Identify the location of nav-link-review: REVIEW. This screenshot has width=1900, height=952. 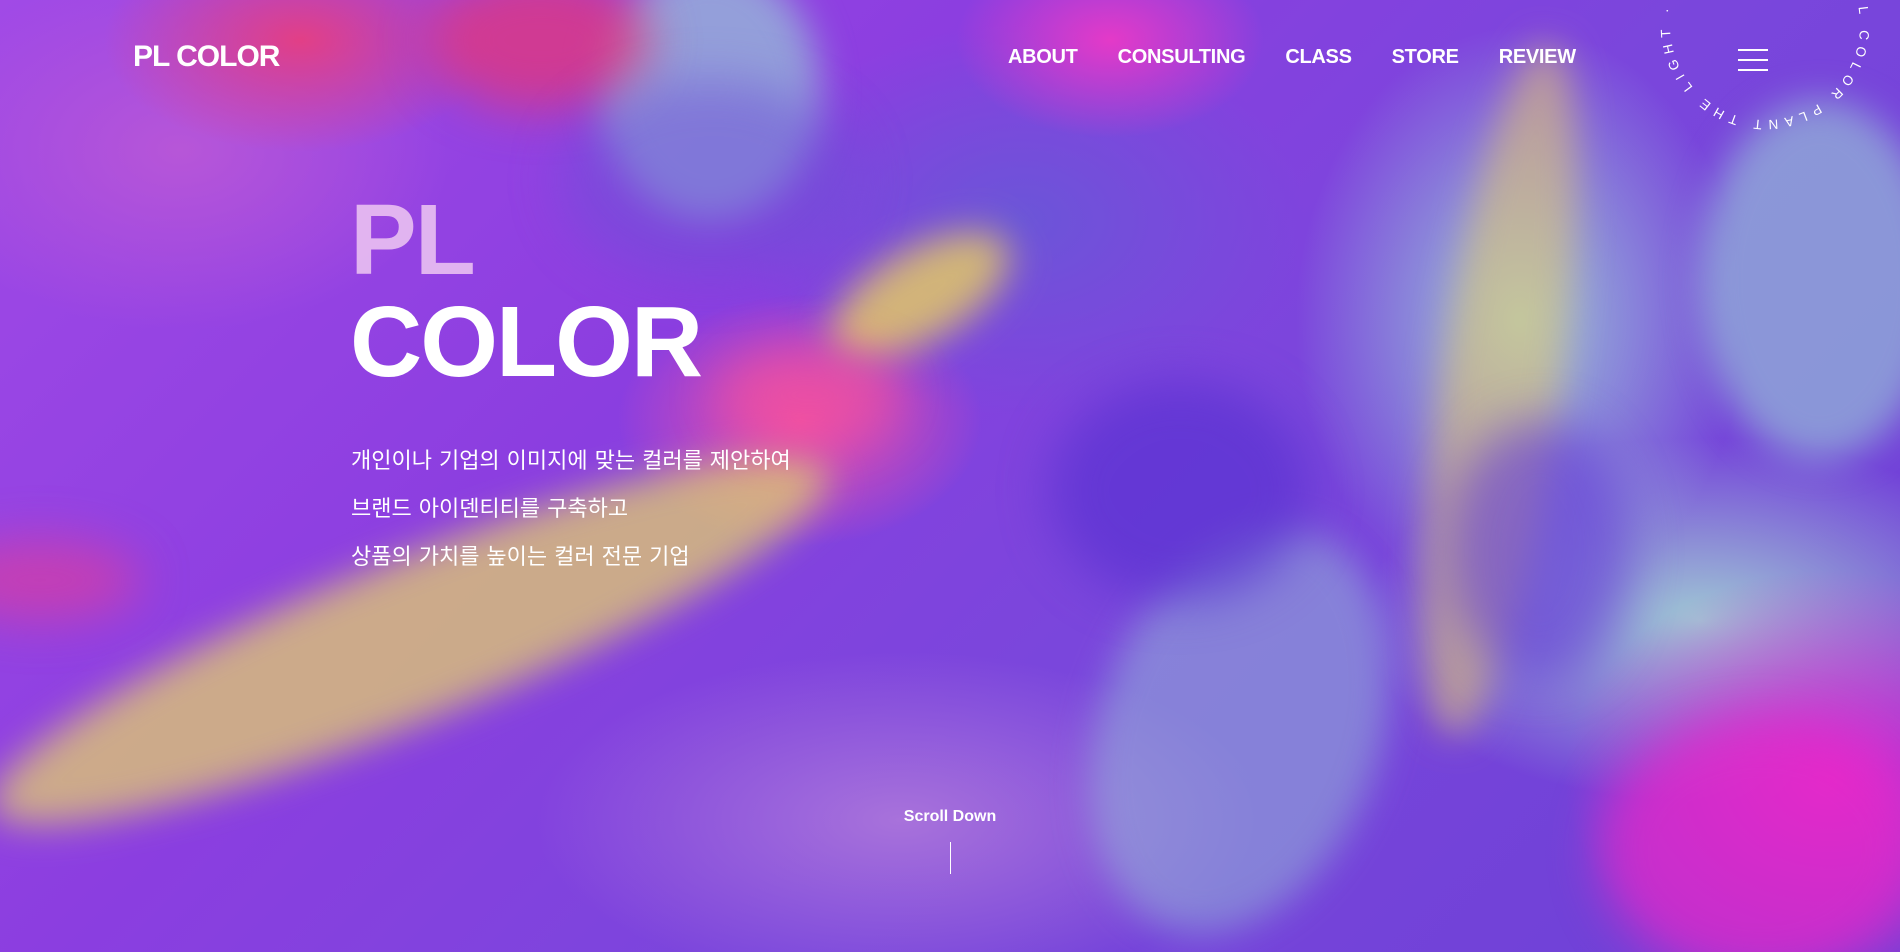
(1537, 57).